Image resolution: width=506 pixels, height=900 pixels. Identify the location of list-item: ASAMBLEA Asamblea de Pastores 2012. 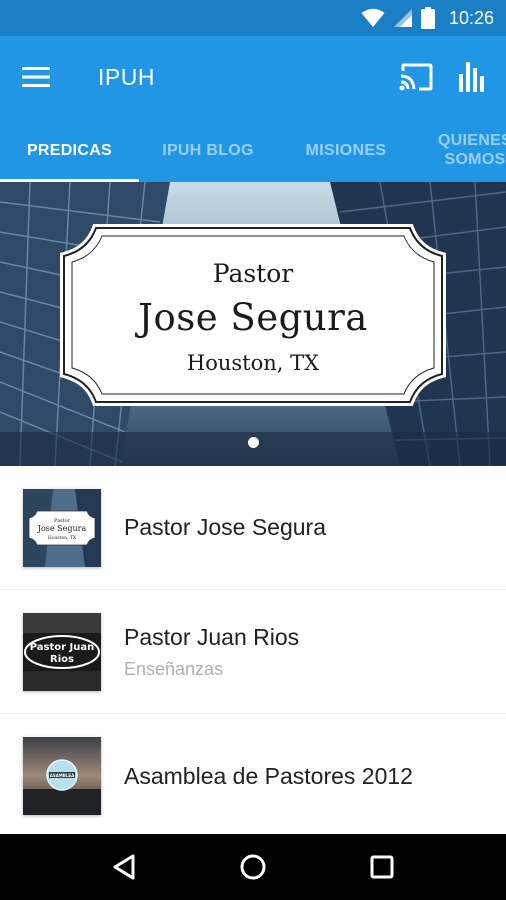
(253, 776).